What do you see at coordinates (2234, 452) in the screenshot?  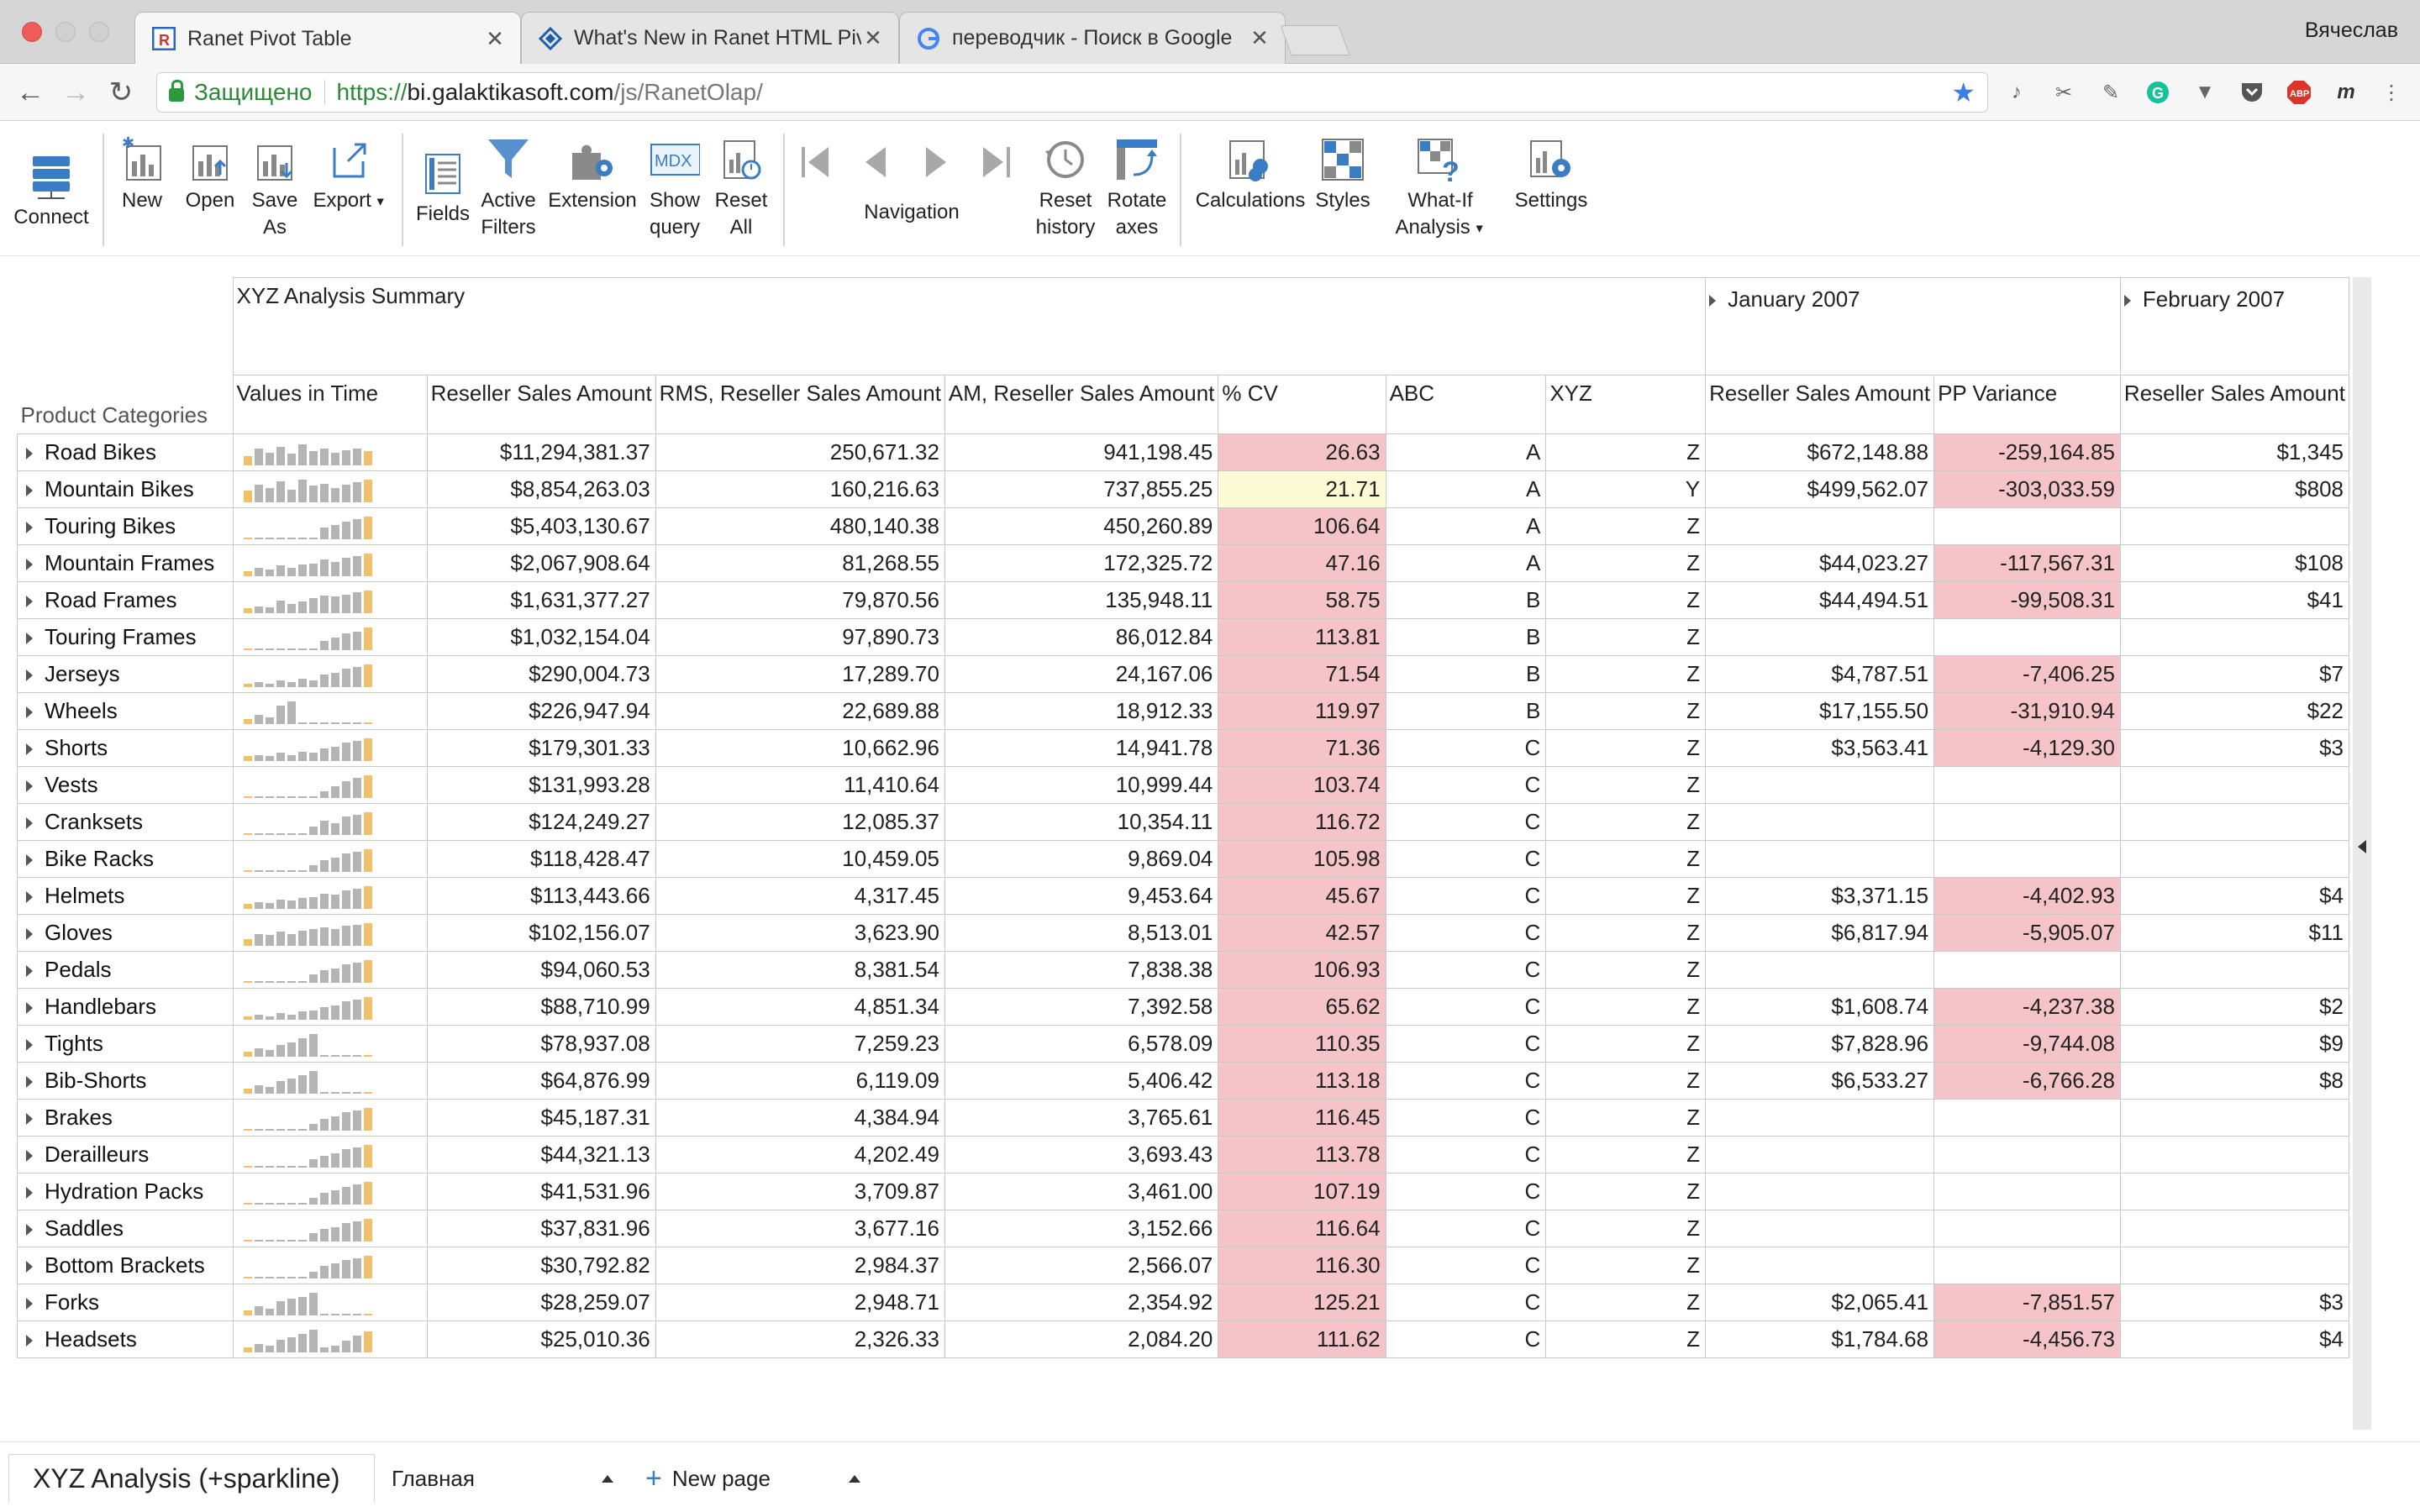 I see `feb-reseller-sales-cell: $1,345` at bounding box center [2234, 452].